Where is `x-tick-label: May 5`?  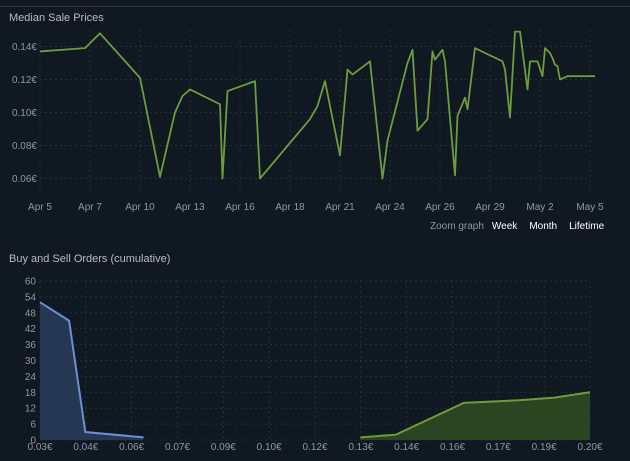
x-tick-label: May 5 is located at coordinates (590, 207).